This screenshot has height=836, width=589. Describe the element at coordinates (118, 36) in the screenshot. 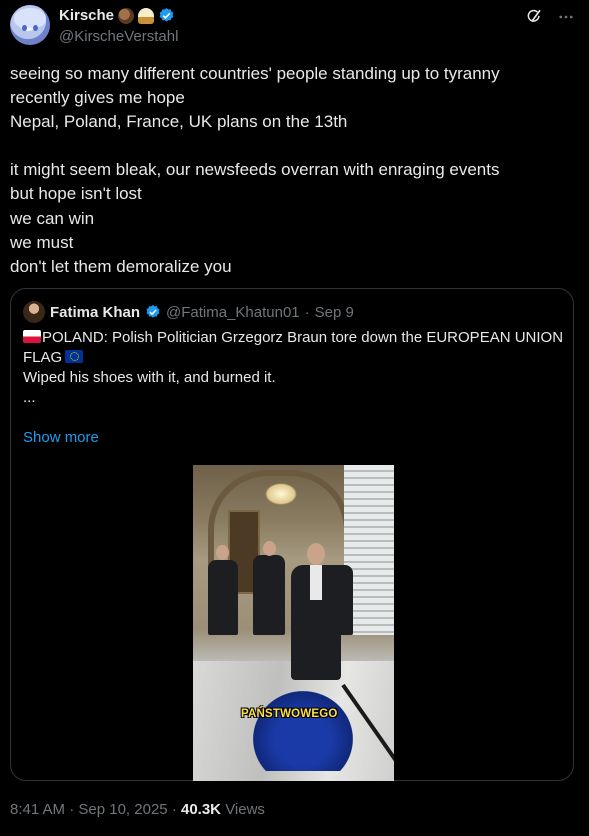

I see `author-handle: @KirscheVerstahl` at that location.